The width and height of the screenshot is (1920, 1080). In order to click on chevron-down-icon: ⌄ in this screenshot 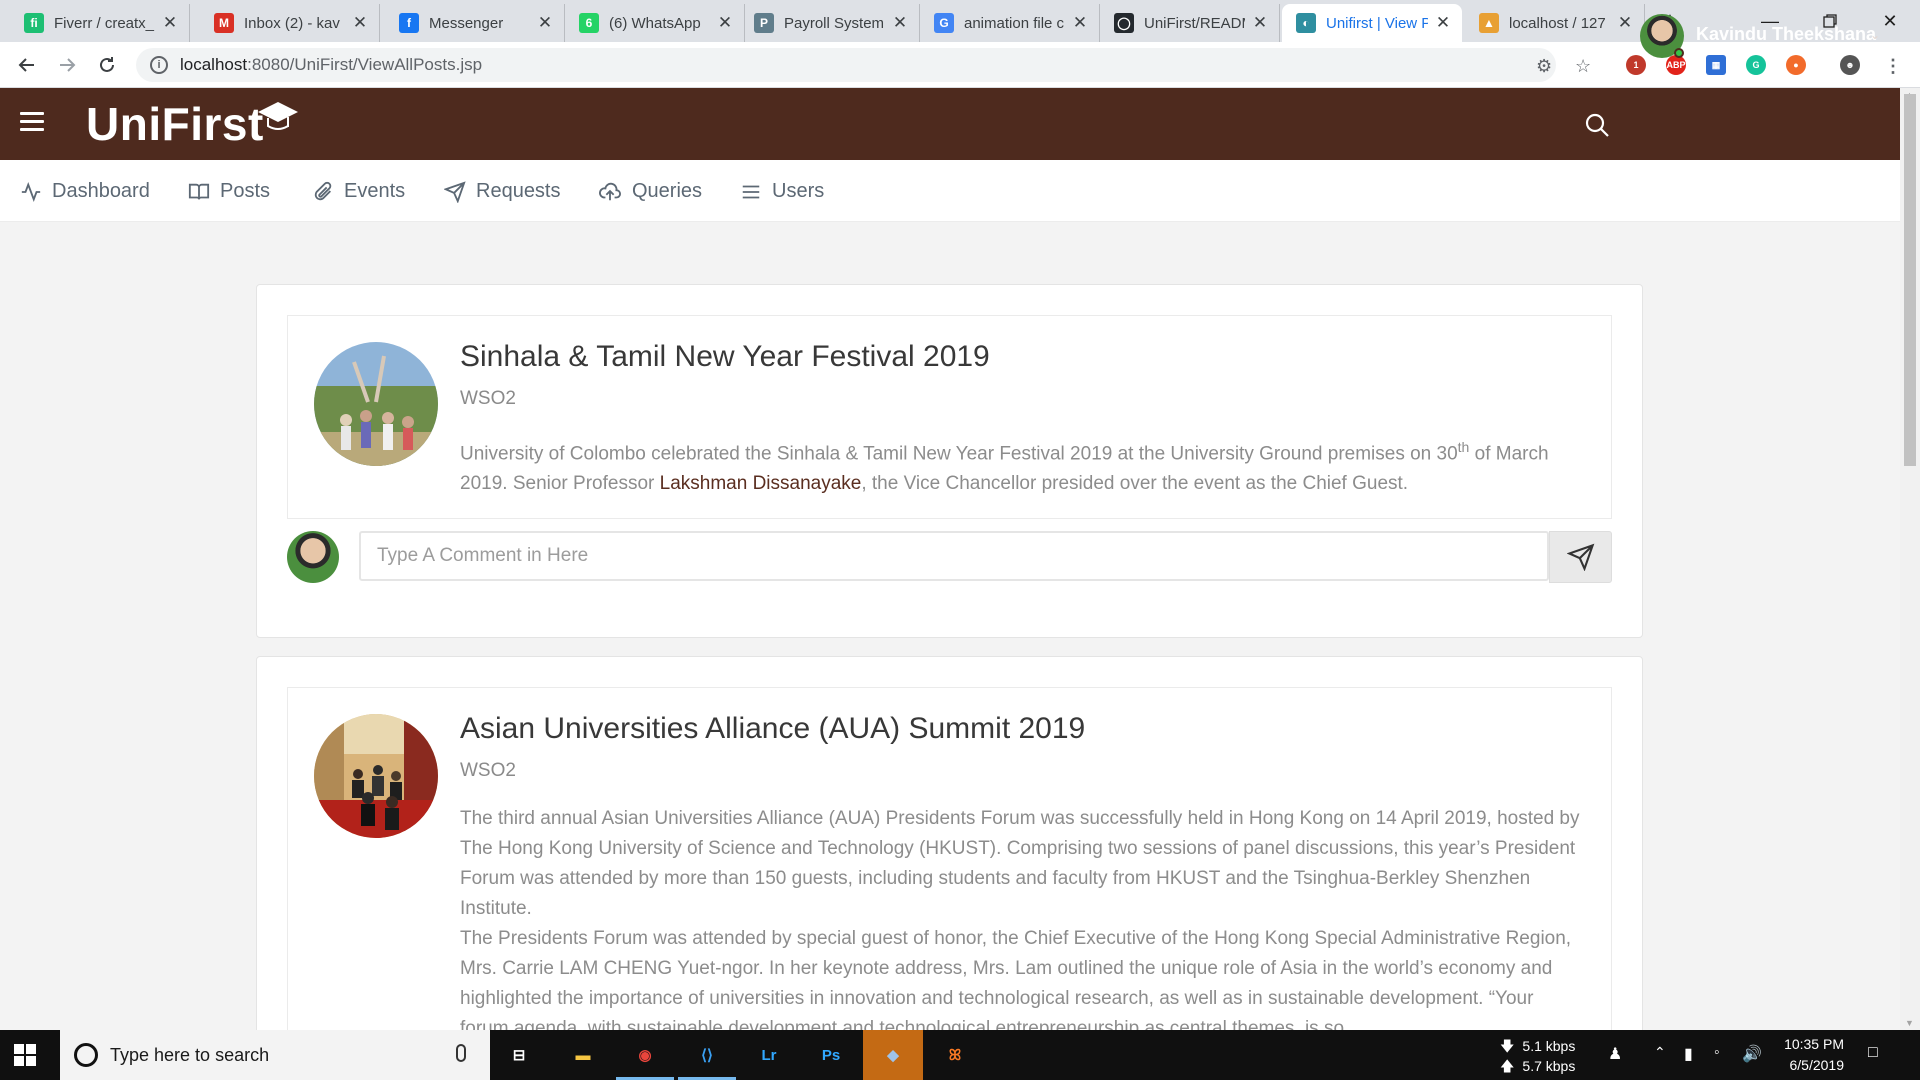, I will do `click(1875, 35)`.